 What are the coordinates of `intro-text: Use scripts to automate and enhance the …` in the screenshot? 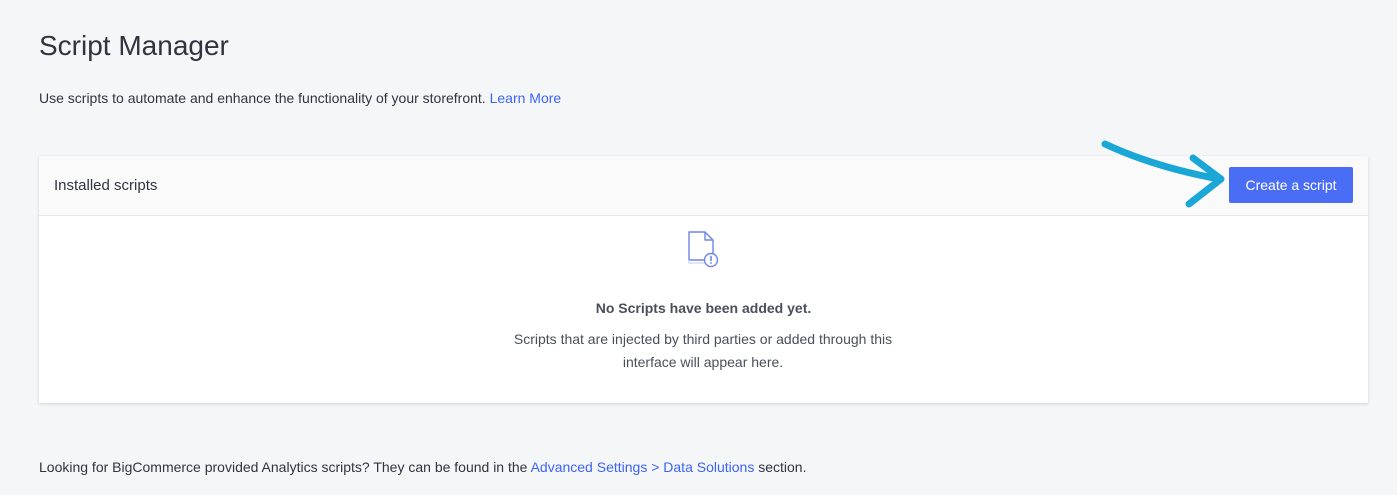 It's located at (300, 98).